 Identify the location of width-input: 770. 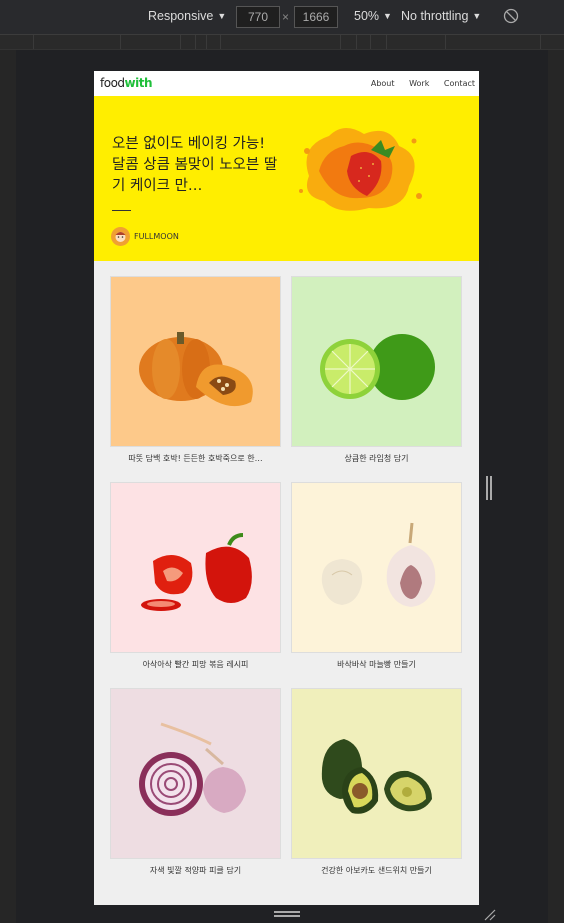
(258, 17).